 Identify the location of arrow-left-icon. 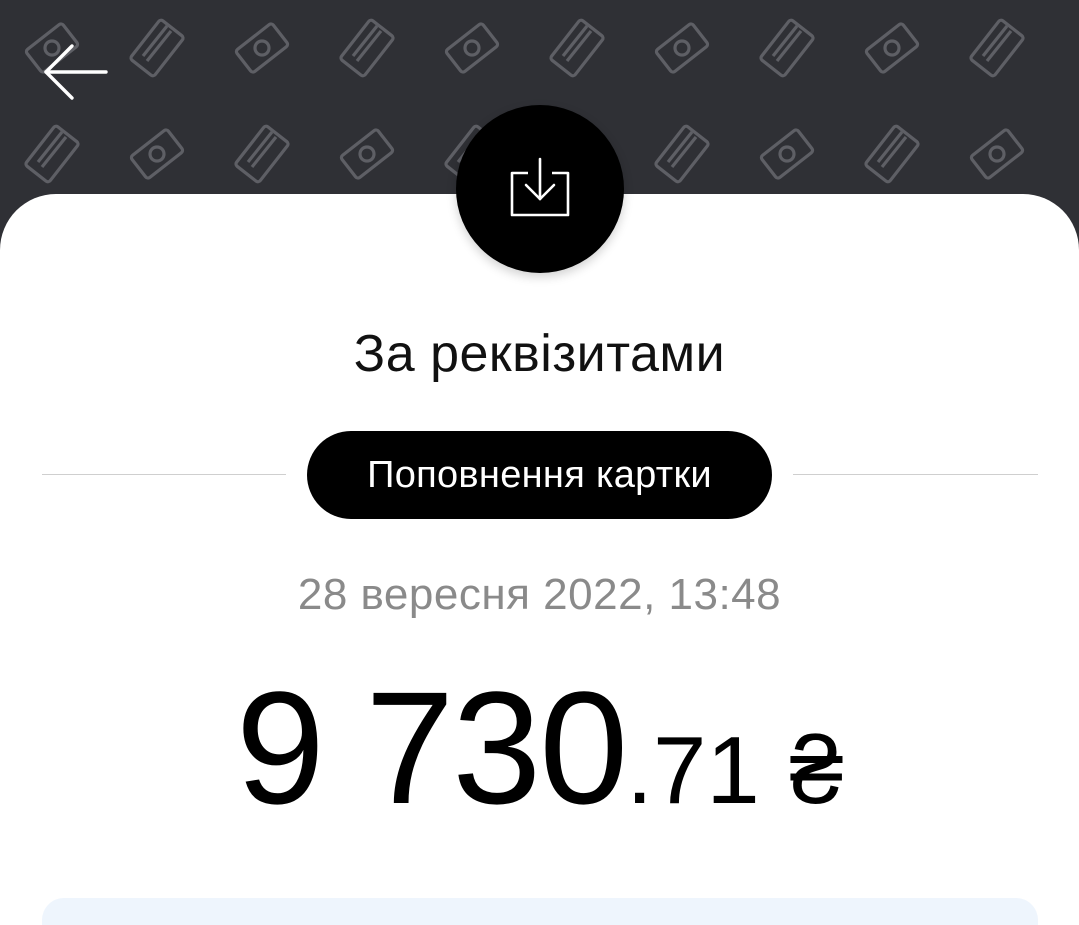
(76, 72).